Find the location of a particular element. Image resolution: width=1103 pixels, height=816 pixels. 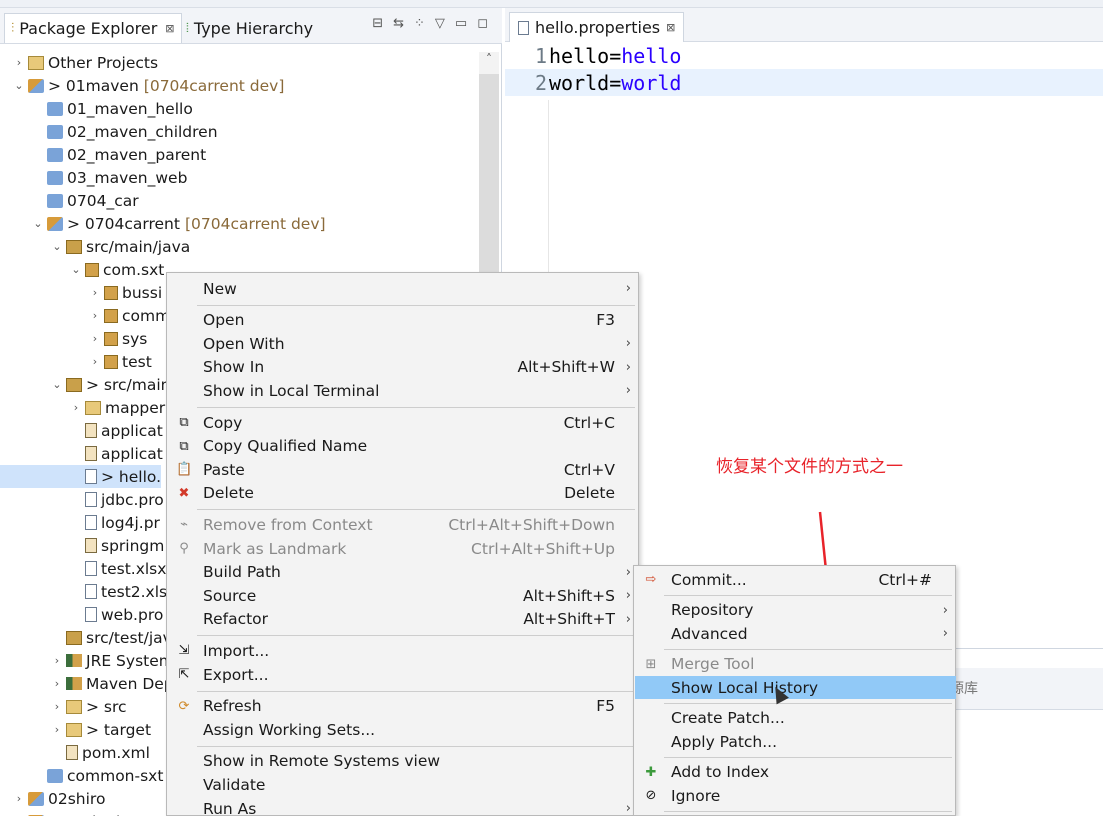

tree-item: ⌄ > 01maven [0704carrent dev] is located at coordinates (142, 85).